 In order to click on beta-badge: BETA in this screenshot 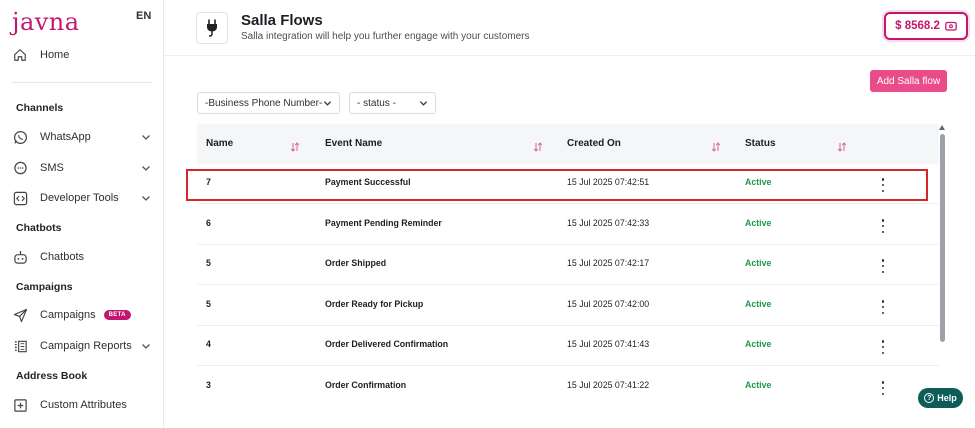, I will do `click(117, 315)`.